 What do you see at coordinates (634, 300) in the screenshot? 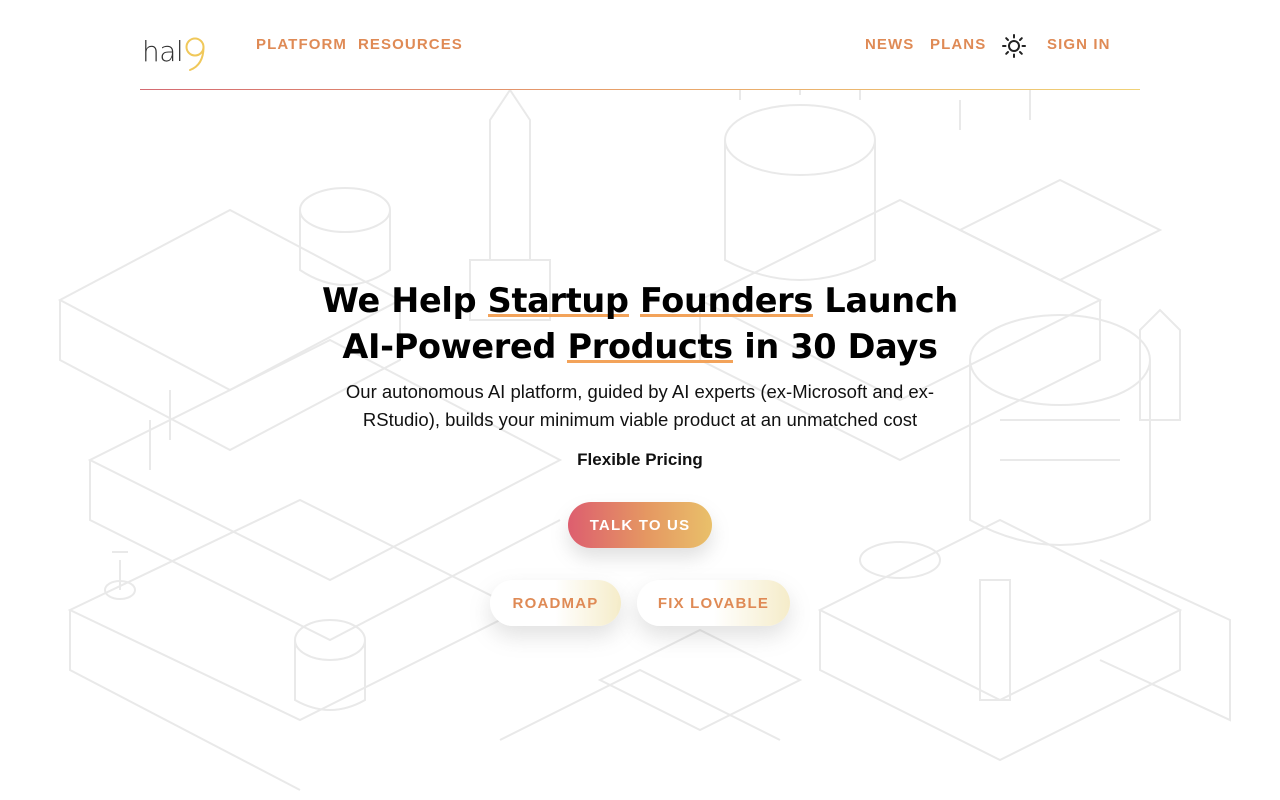
I see `headline-text` at bounding box center [634, 300].